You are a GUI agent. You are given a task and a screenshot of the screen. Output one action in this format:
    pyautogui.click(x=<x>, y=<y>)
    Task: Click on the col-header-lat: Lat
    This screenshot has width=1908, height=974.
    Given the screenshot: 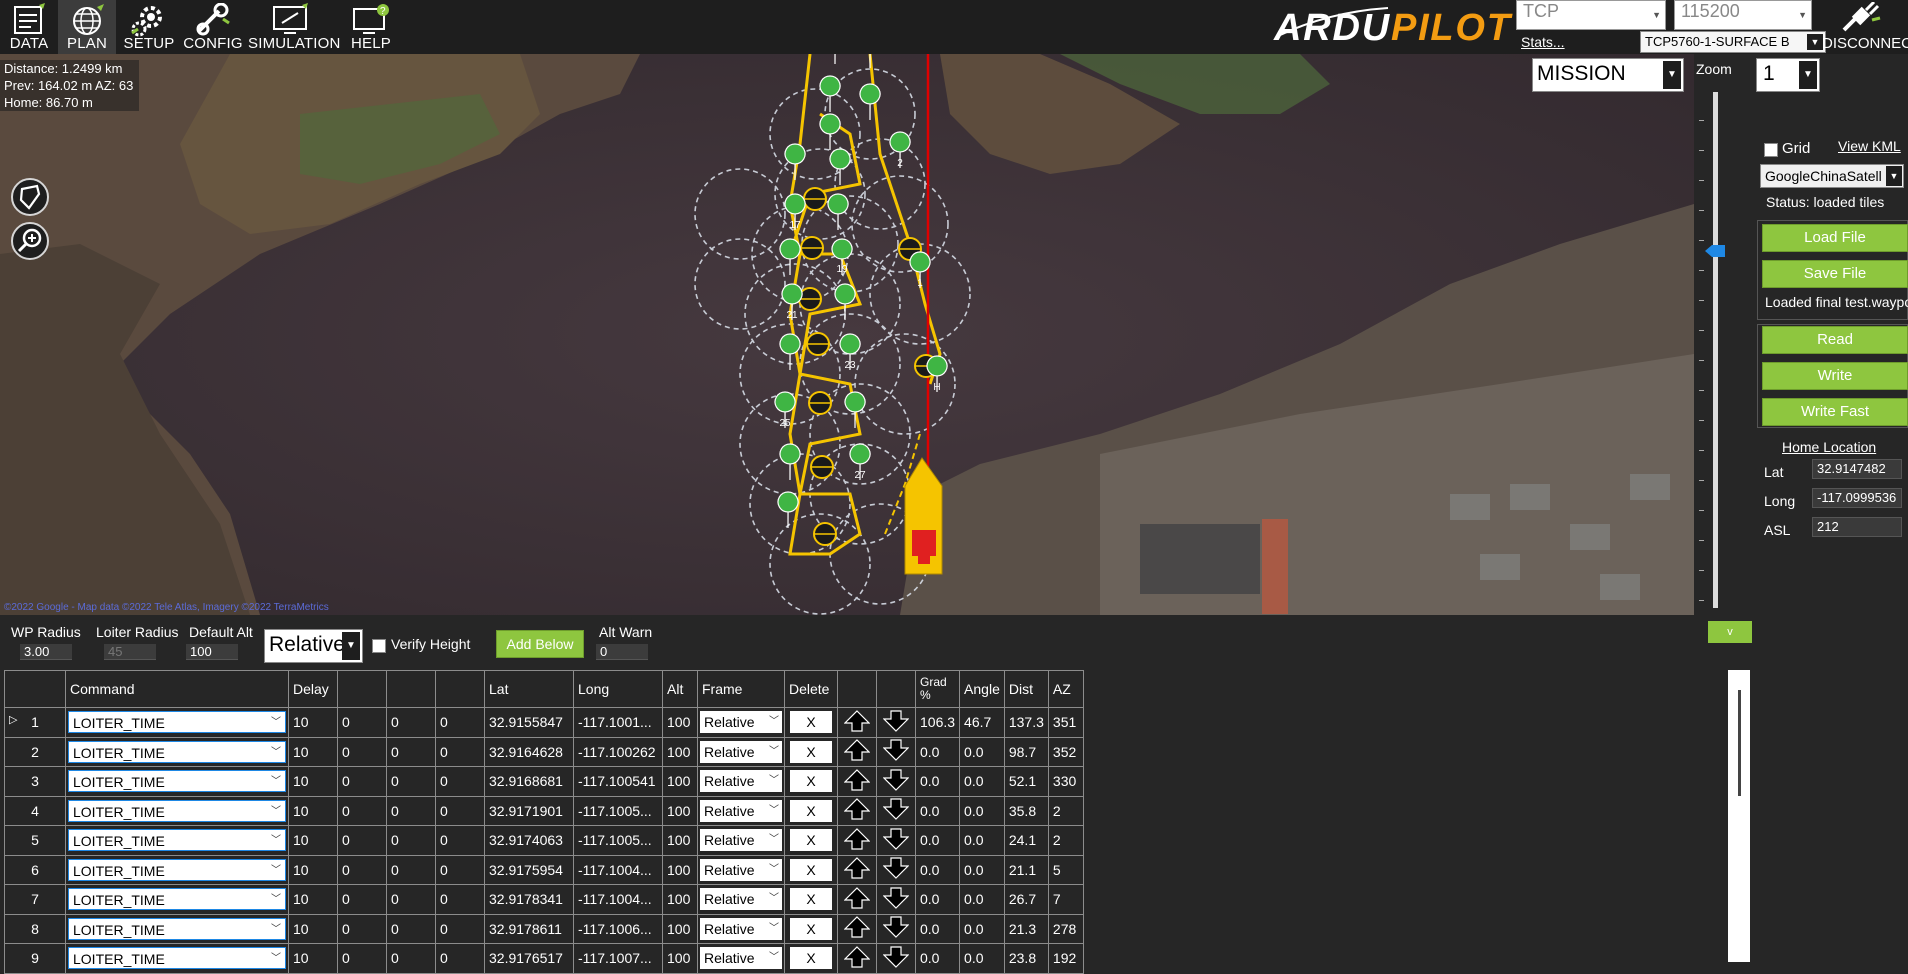 What is the action you would take?
    pyautogui.click(x=529, y=689)
    